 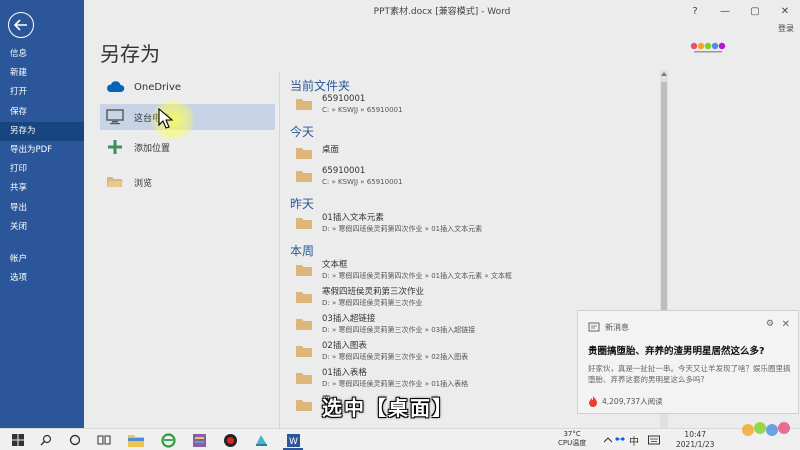 I want to click on cortana-icon, so click(x=75, y=440).